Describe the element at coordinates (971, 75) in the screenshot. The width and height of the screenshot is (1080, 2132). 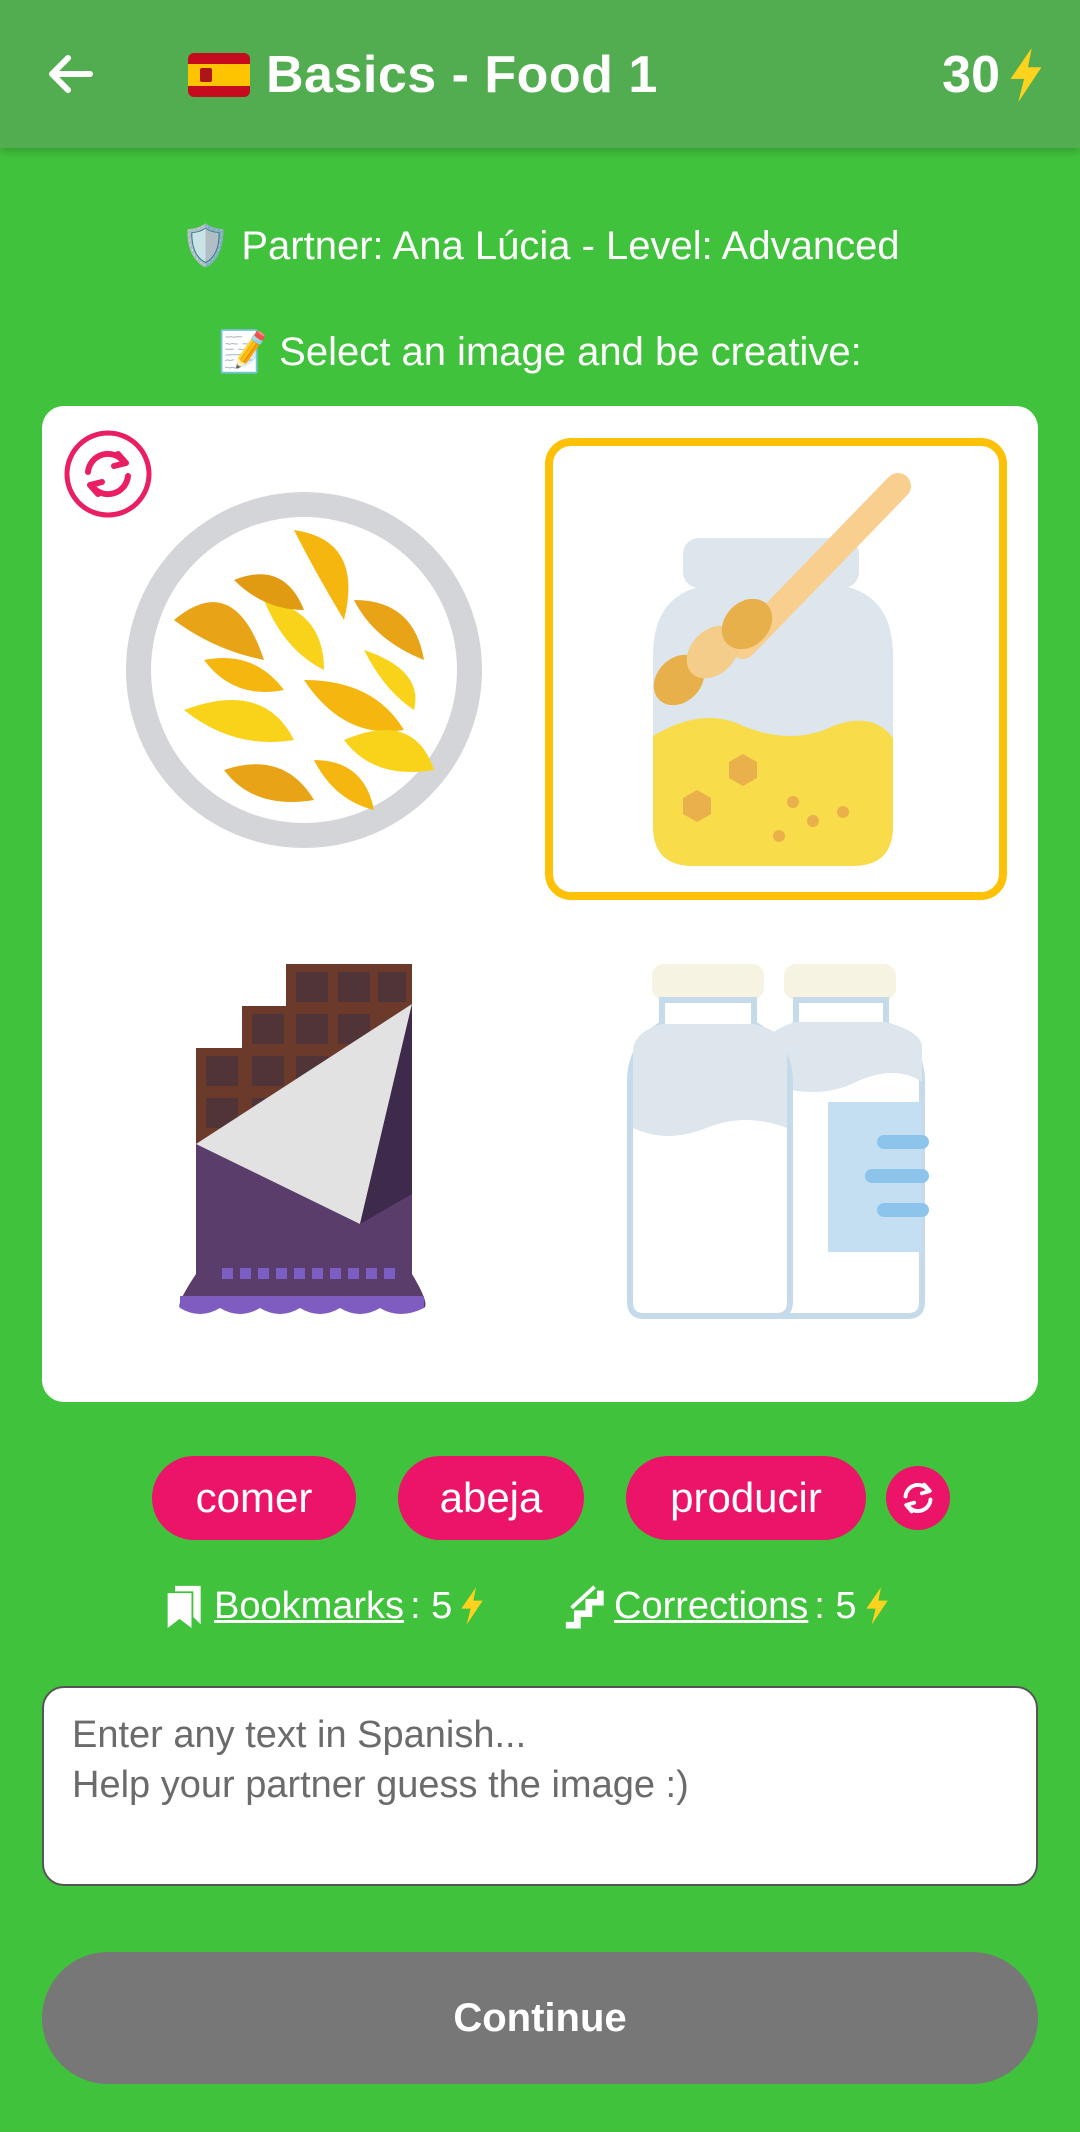
I see `score-value: 30` at that location.